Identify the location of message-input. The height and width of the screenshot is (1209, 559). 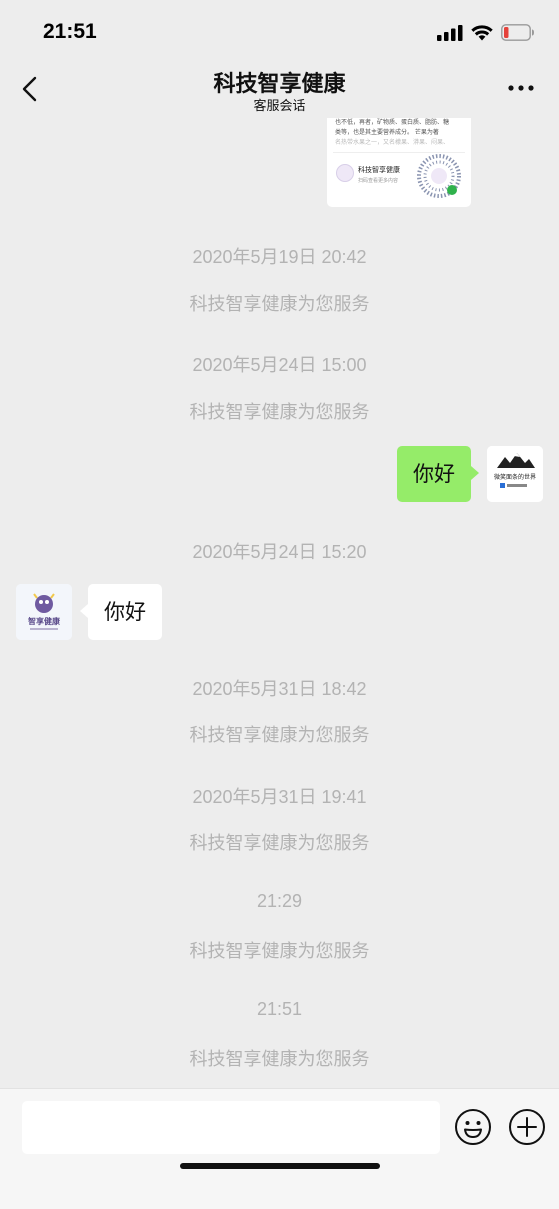
(231, 1127).